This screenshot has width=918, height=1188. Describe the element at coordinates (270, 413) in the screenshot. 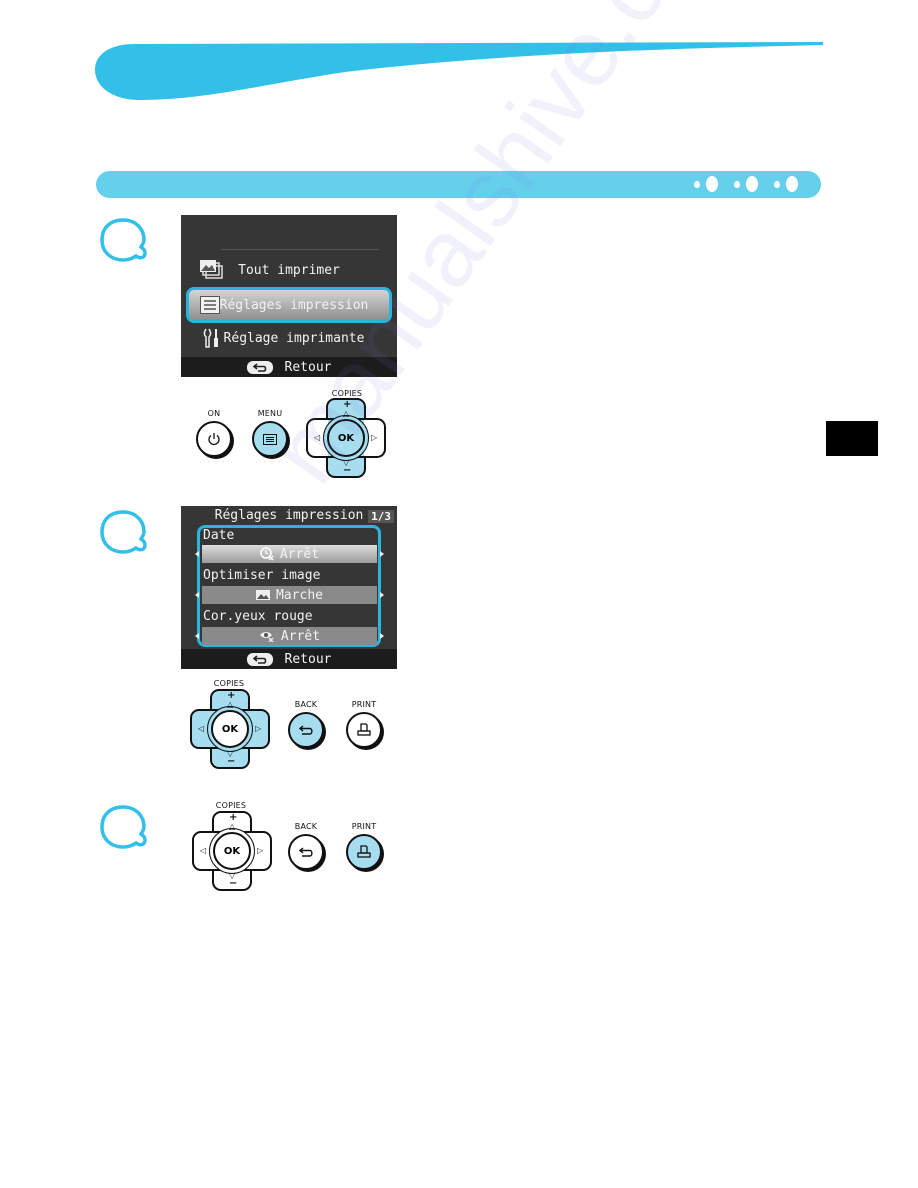

I see `menu-button-label: MENU` at that location.